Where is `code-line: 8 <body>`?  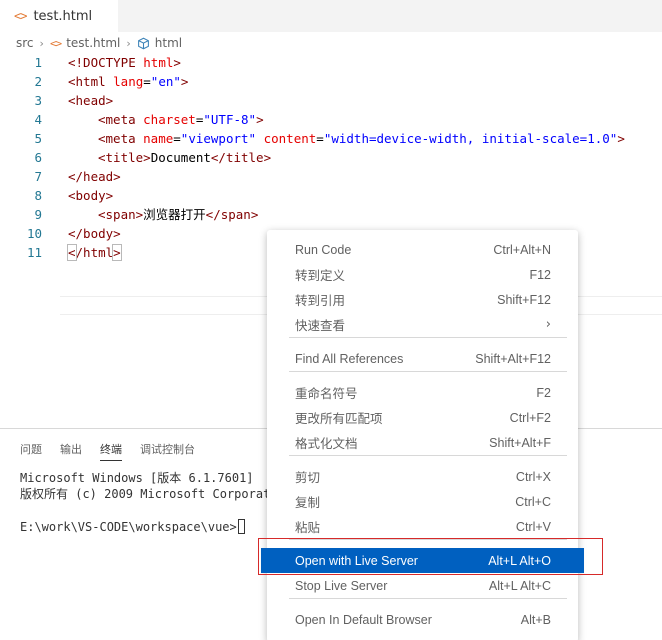
code-line: 8 <body> is located at coordinates (331, 195).